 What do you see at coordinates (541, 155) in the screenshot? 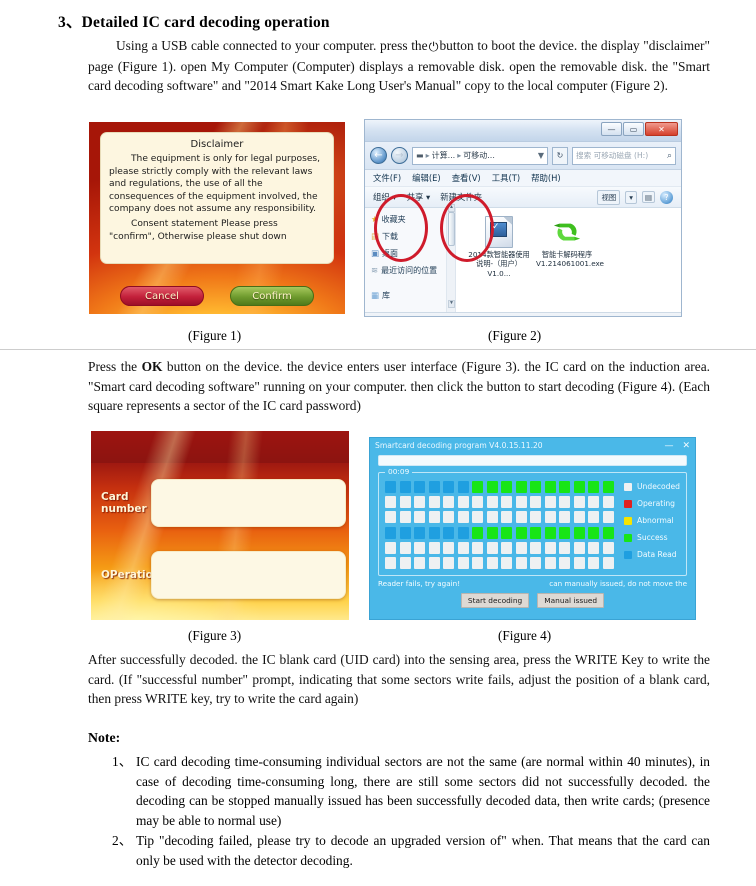
I see `chevron-down-icon: ▼` at bounding box center [541, 155].